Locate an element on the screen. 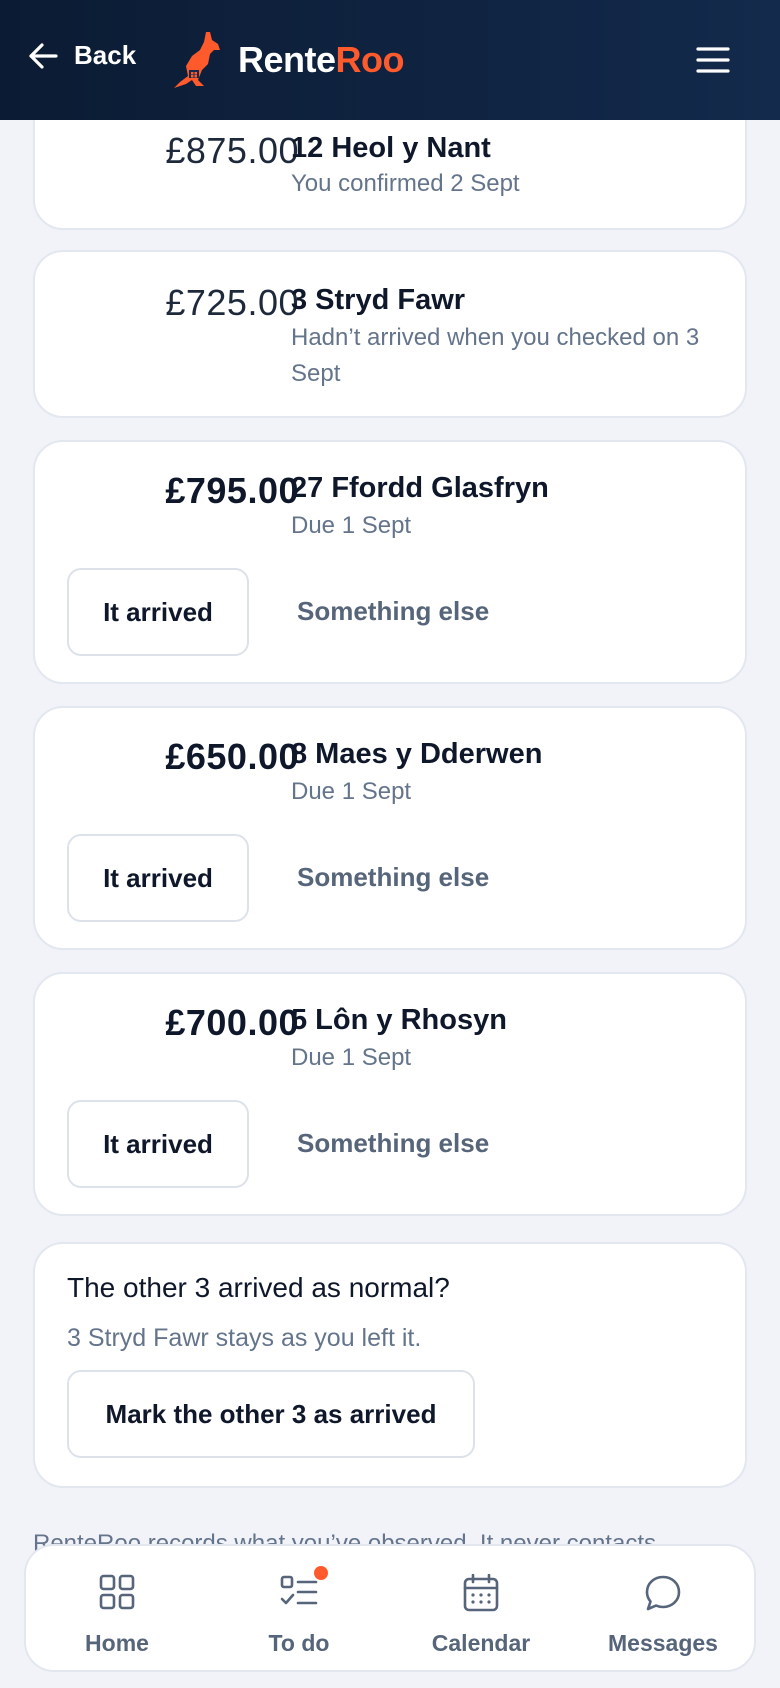  property-address: 27 Ffordd Glasfryn is located at coordinates (420, 488).